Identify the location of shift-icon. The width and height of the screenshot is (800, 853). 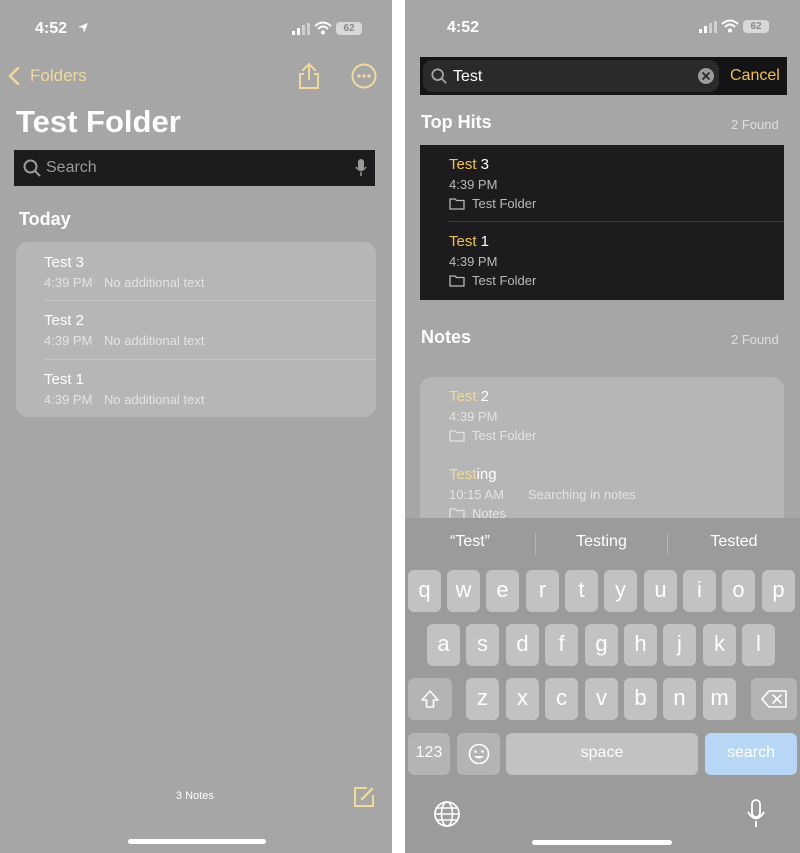
(430, 699).